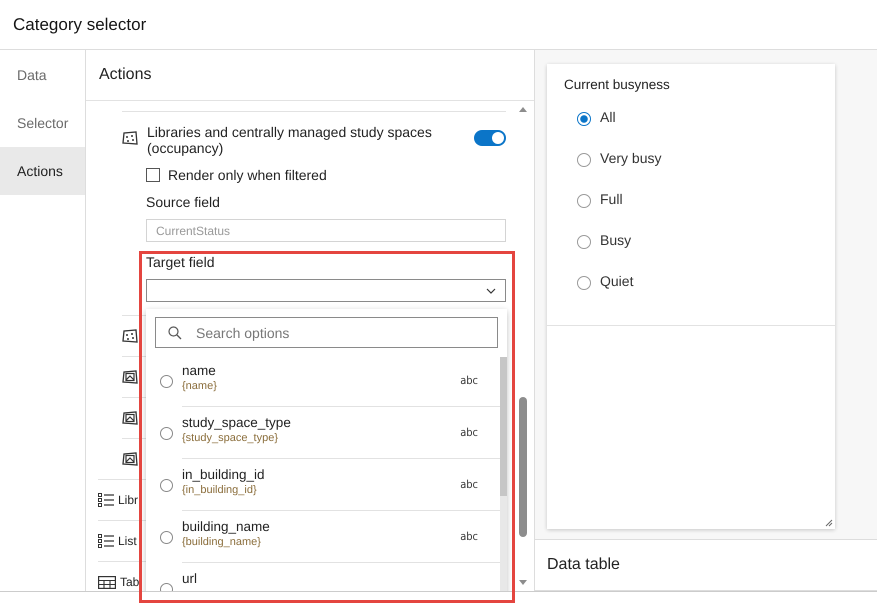 The height and width of the screenshot is (606, 877). I want to click on option-name: building_name, so click(226, 526).